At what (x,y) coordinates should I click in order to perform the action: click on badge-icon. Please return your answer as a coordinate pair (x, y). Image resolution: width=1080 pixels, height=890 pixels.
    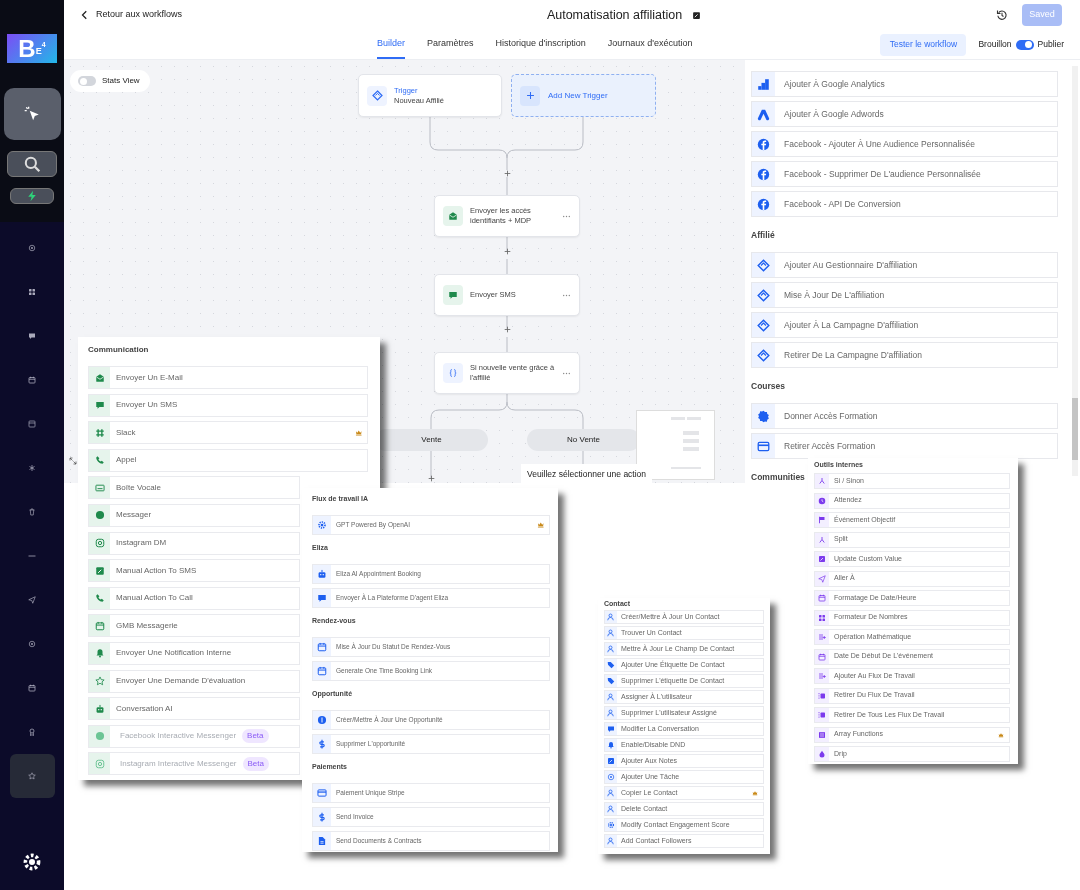
    Looking at the image, I should click on (763, 416).